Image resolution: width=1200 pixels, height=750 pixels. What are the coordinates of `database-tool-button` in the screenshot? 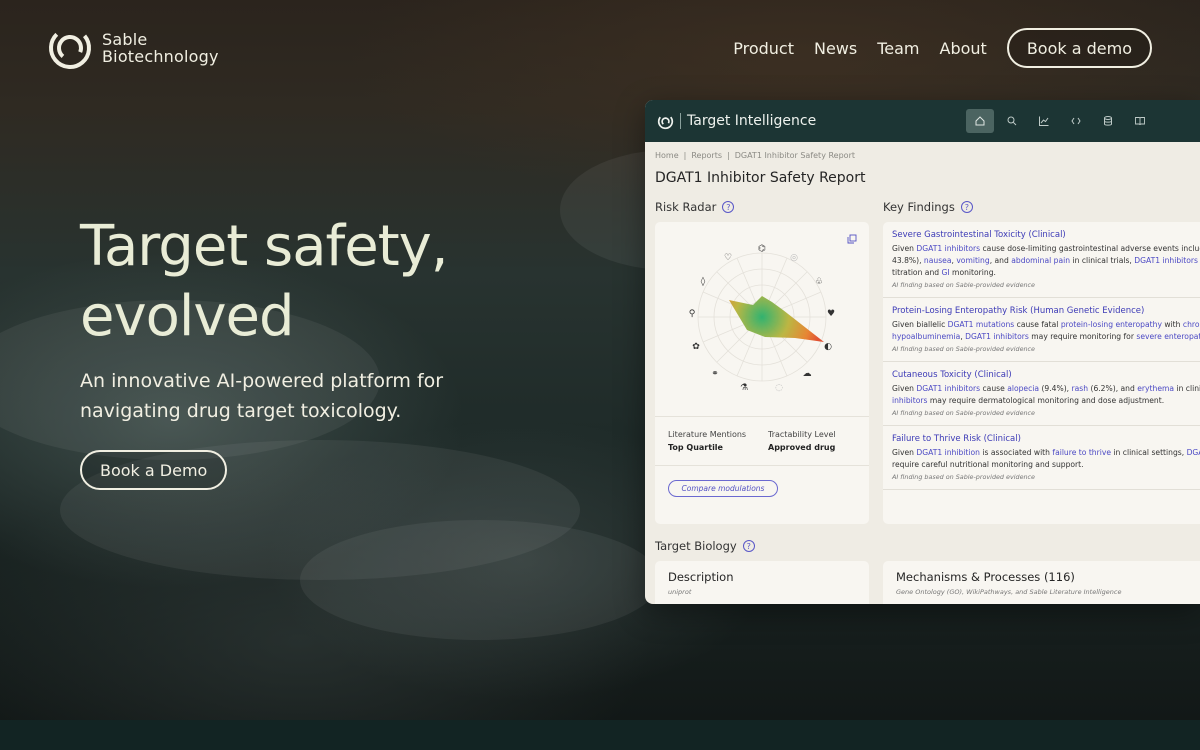 It's located at (1108, 121).